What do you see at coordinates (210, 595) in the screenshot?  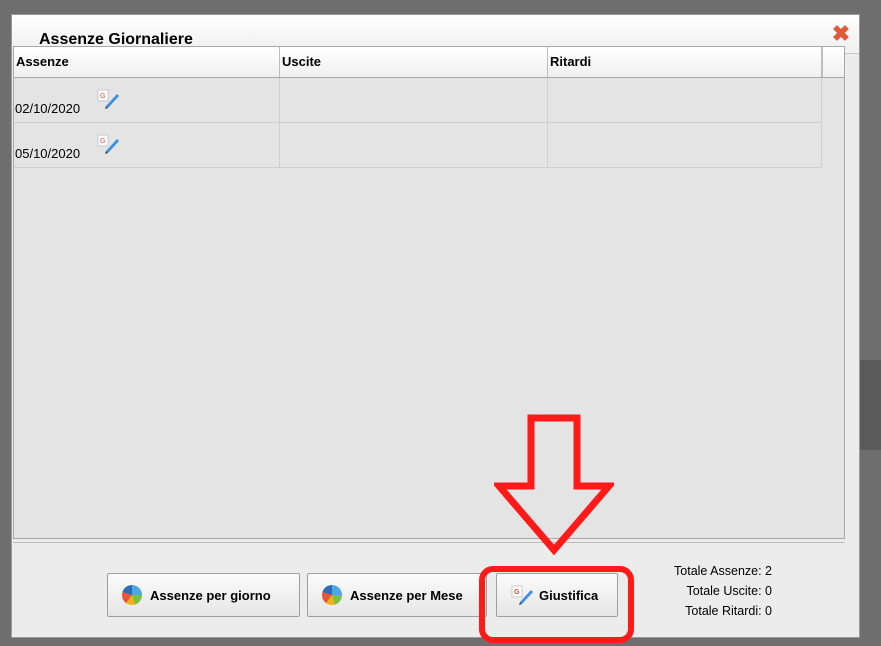 I see `button-label: Assenze per giorno` at bounding box center [210, 595].